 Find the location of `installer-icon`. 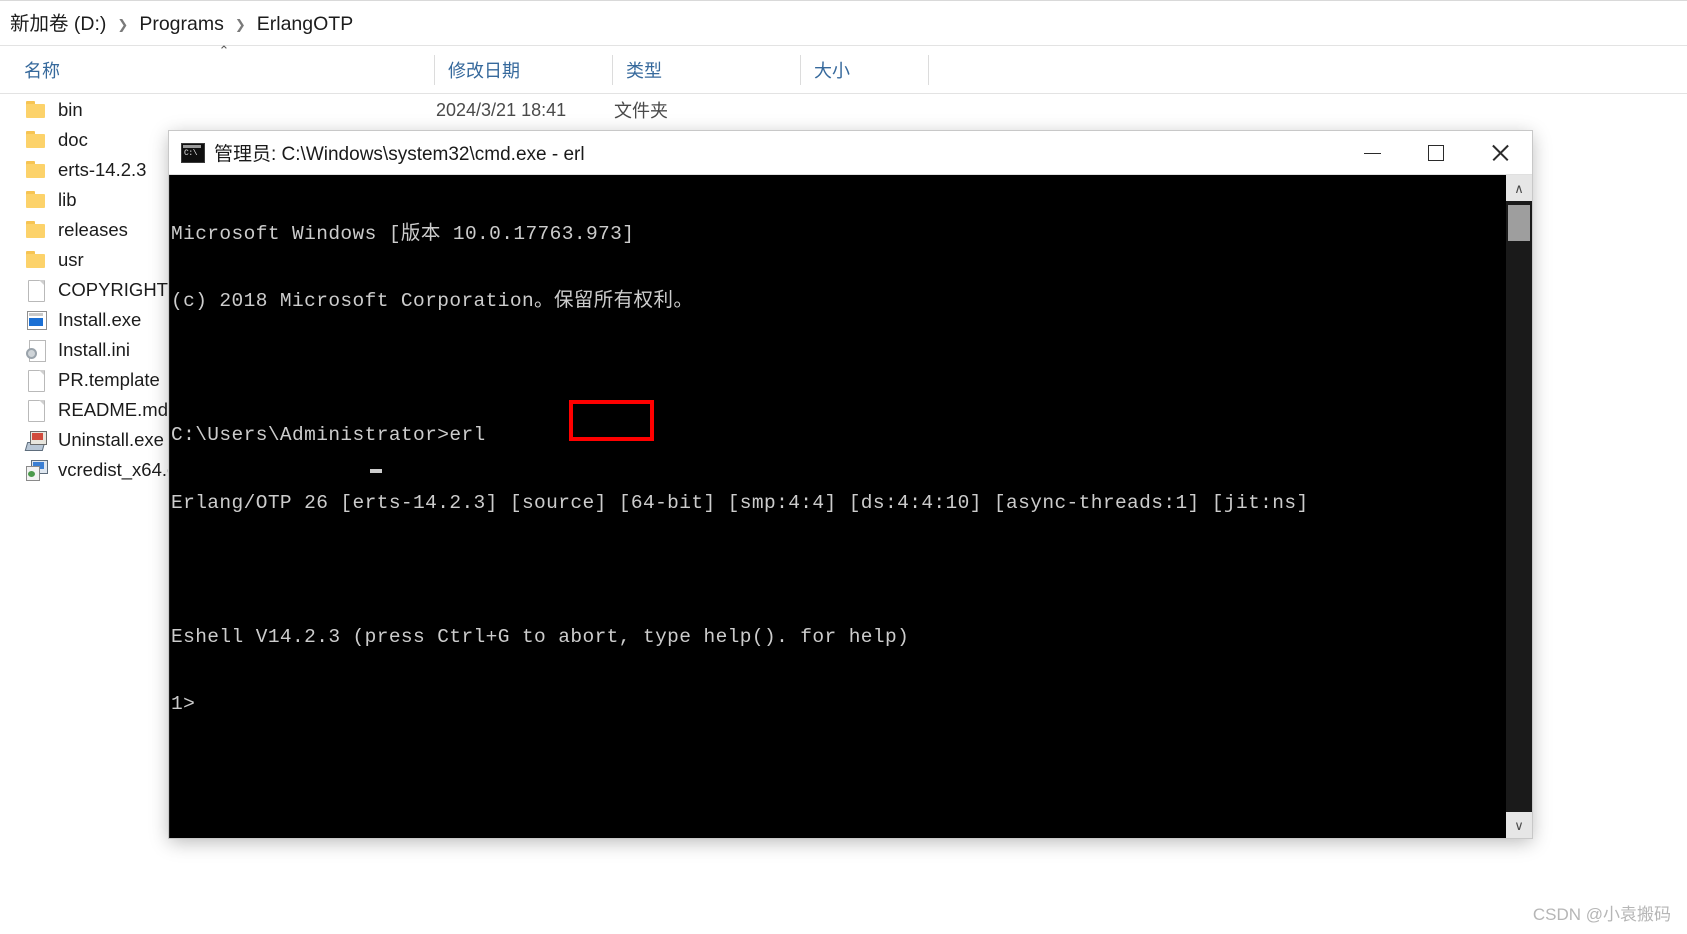

installer-icon is located at coordinates (37, 470).